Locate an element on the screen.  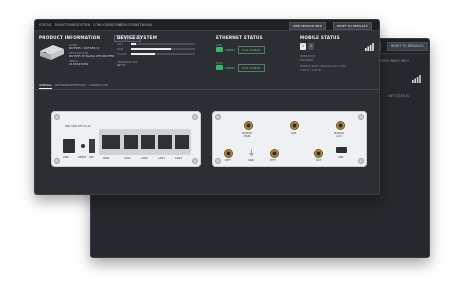
sim-2-tab: 2 is located at coordinates (311, 46).